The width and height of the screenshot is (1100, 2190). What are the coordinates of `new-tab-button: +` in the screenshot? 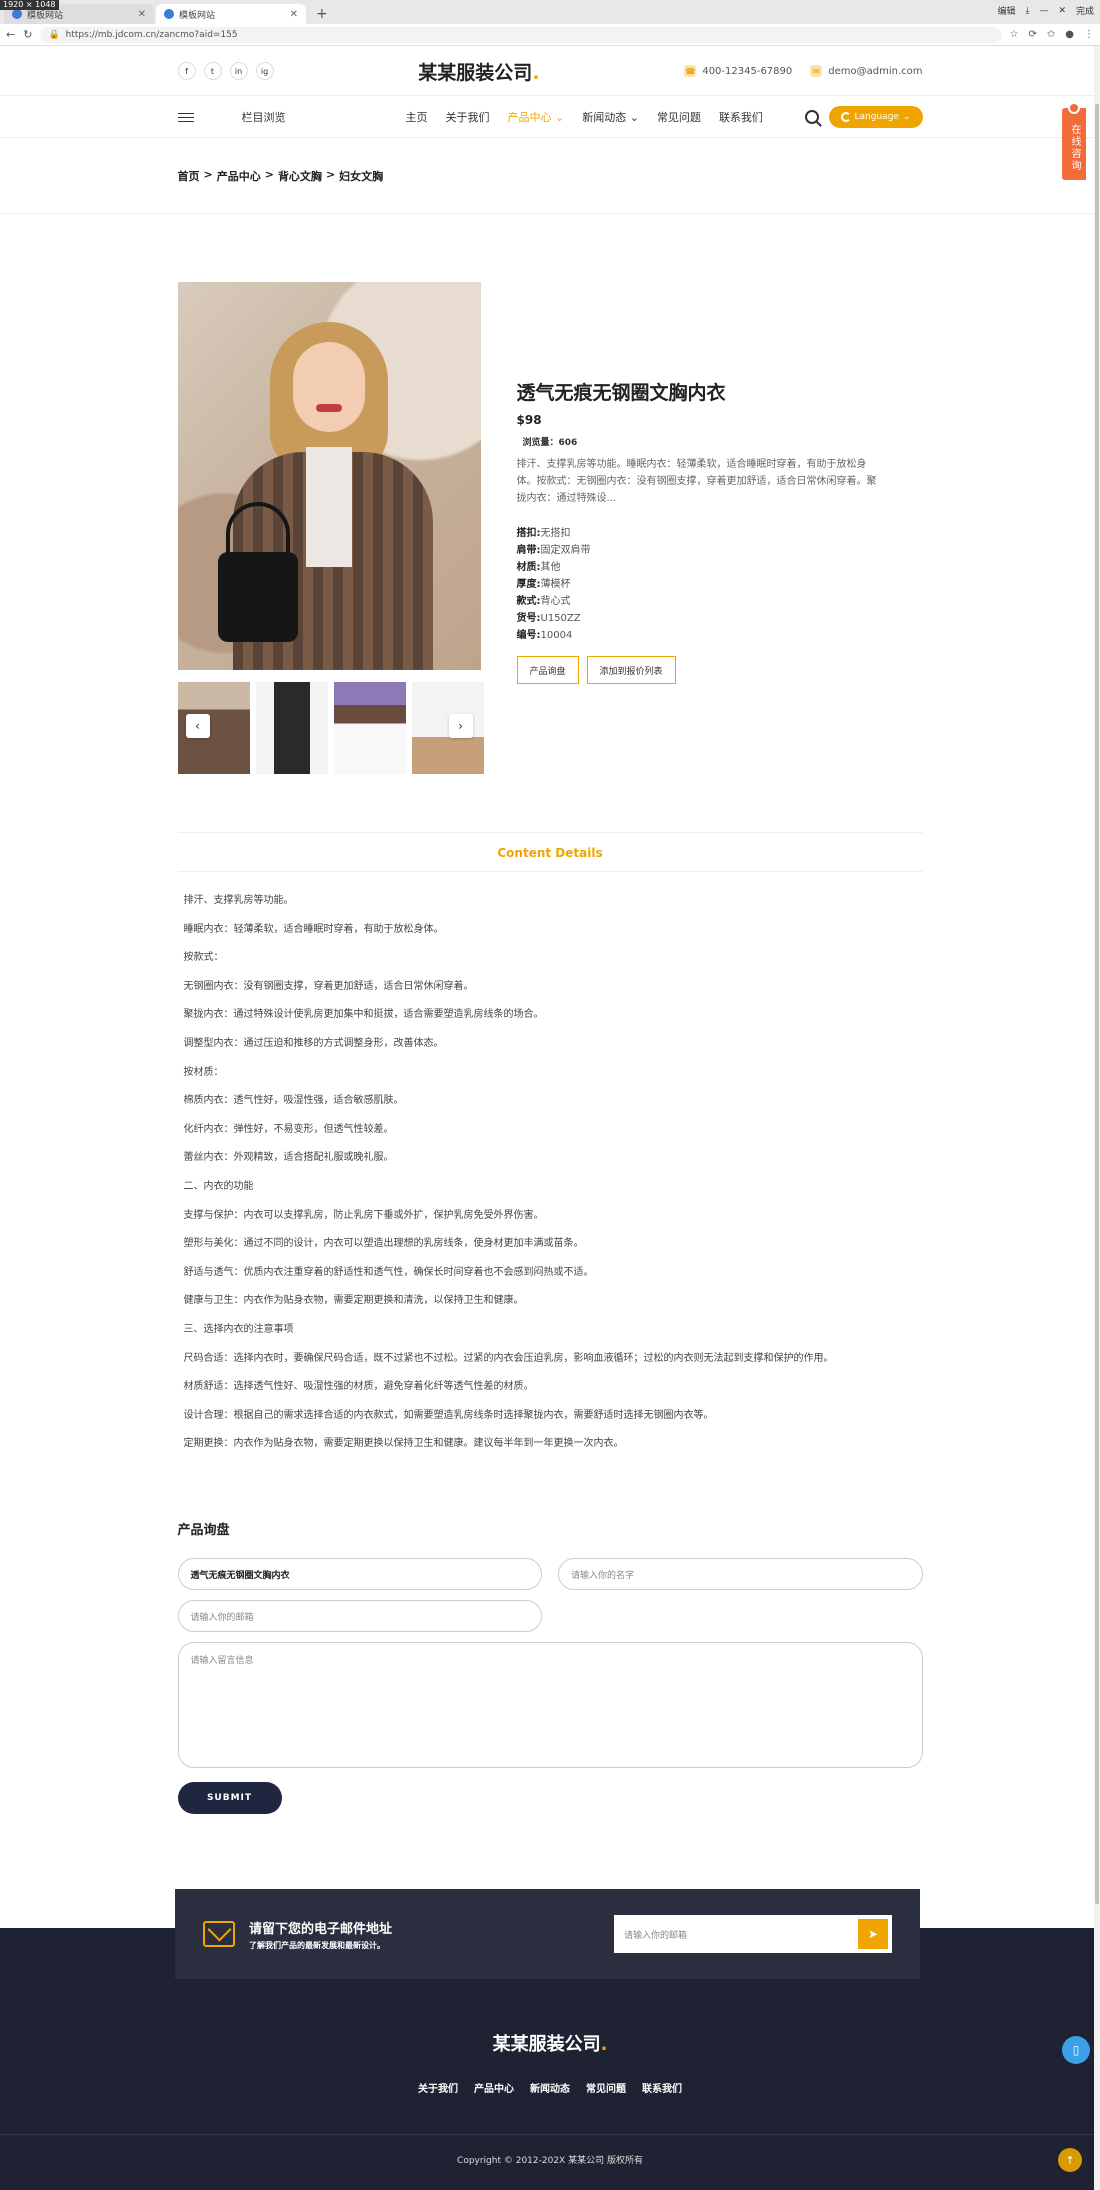 It's located at (322, 14).